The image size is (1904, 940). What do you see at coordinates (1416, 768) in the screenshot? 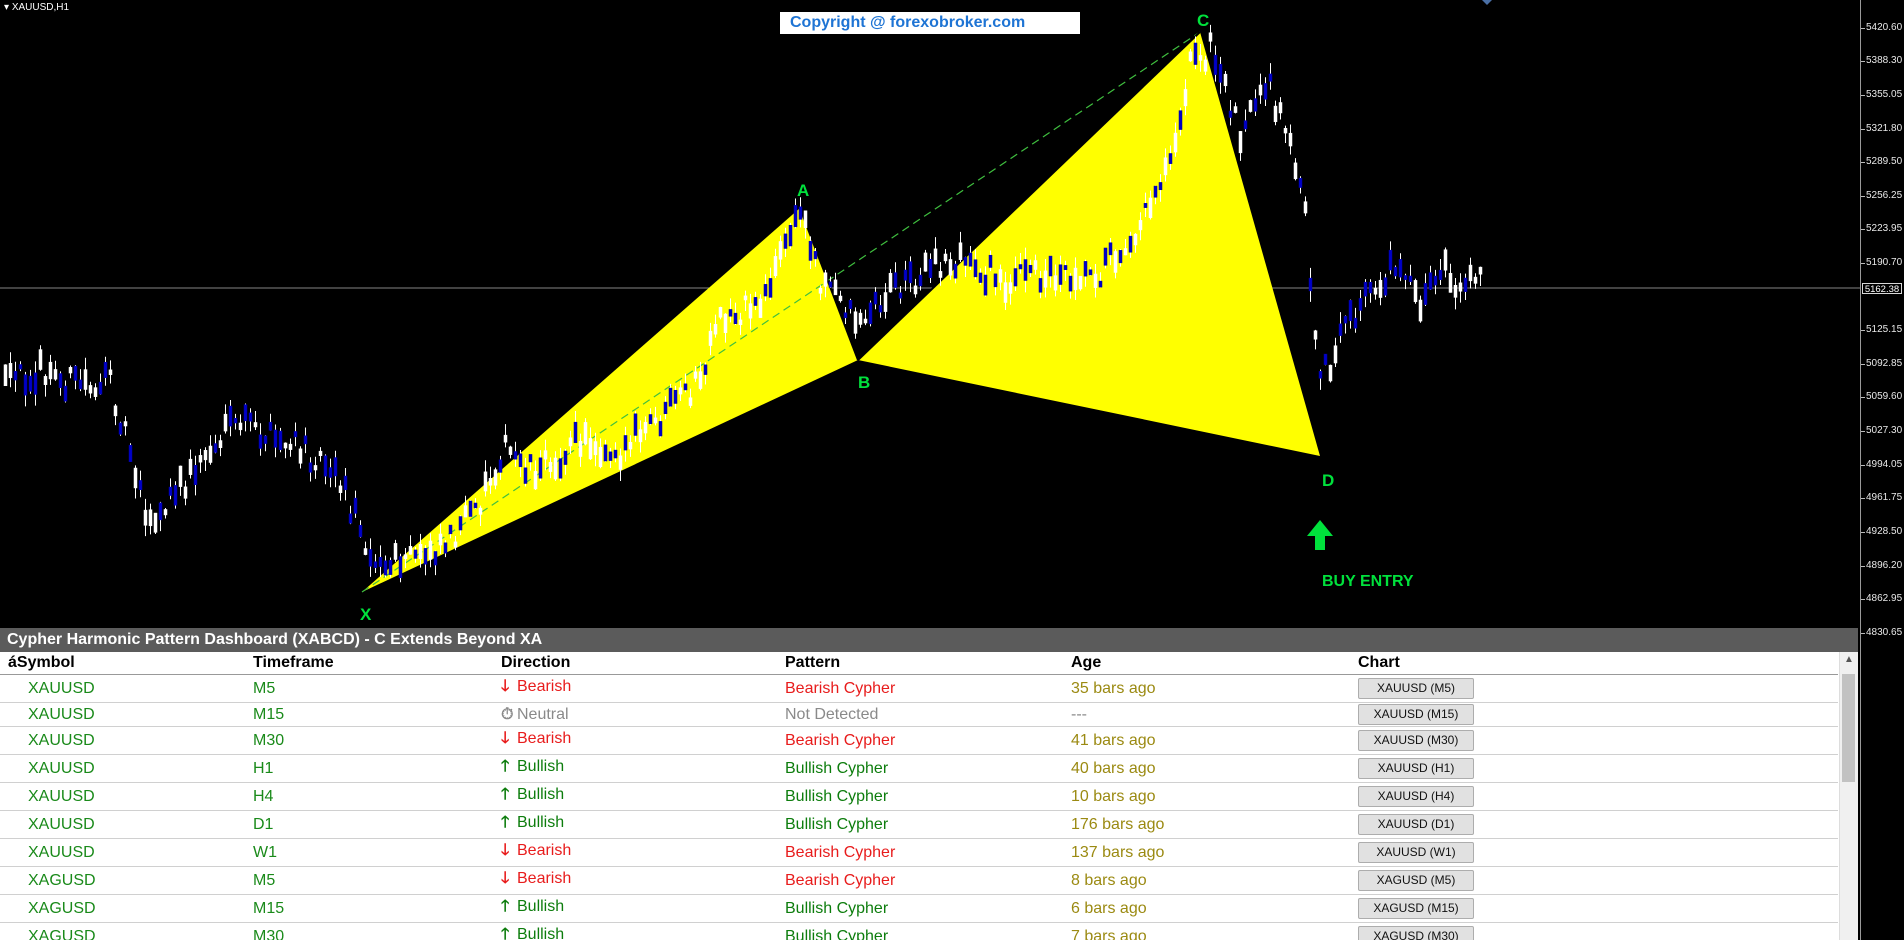
I see `open-chart-button: XAUUSD (H1)` at bounding box center [1416, 768].